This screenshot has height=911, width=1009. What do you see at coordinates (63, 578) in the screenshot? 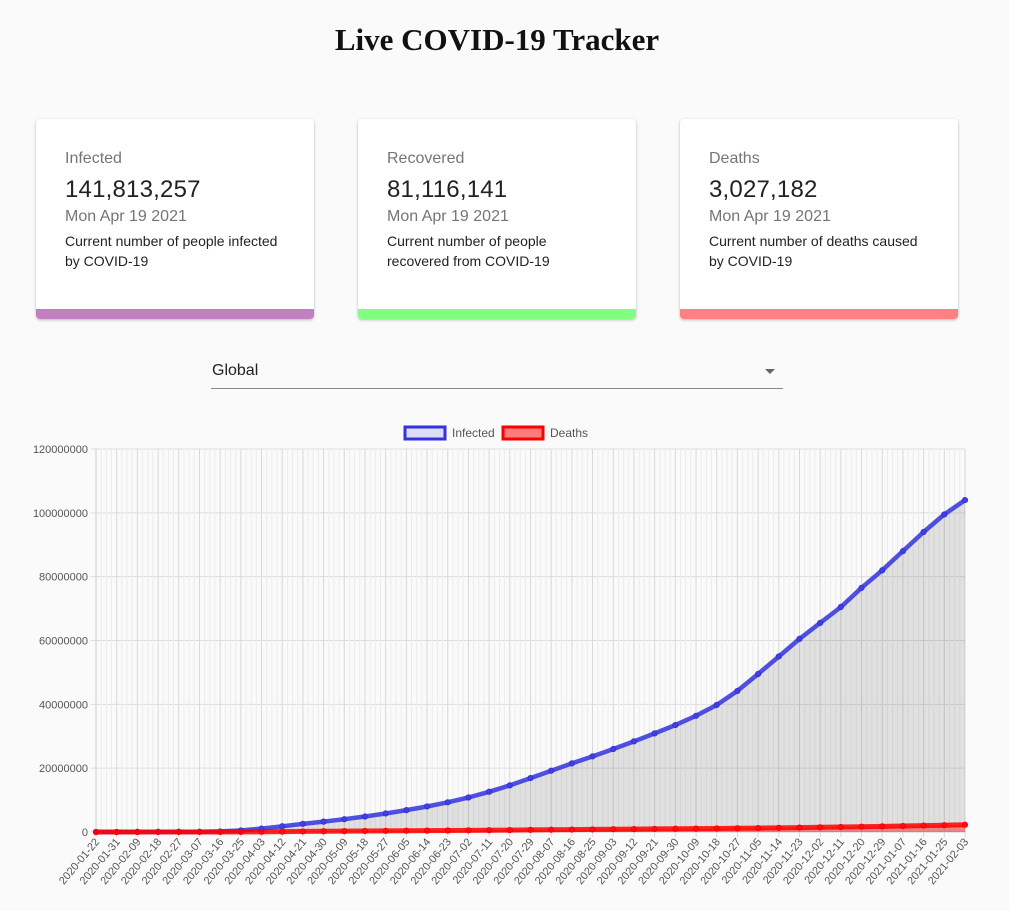
I see `y-tick-label: 80000000` at bounding box center [63, 578].